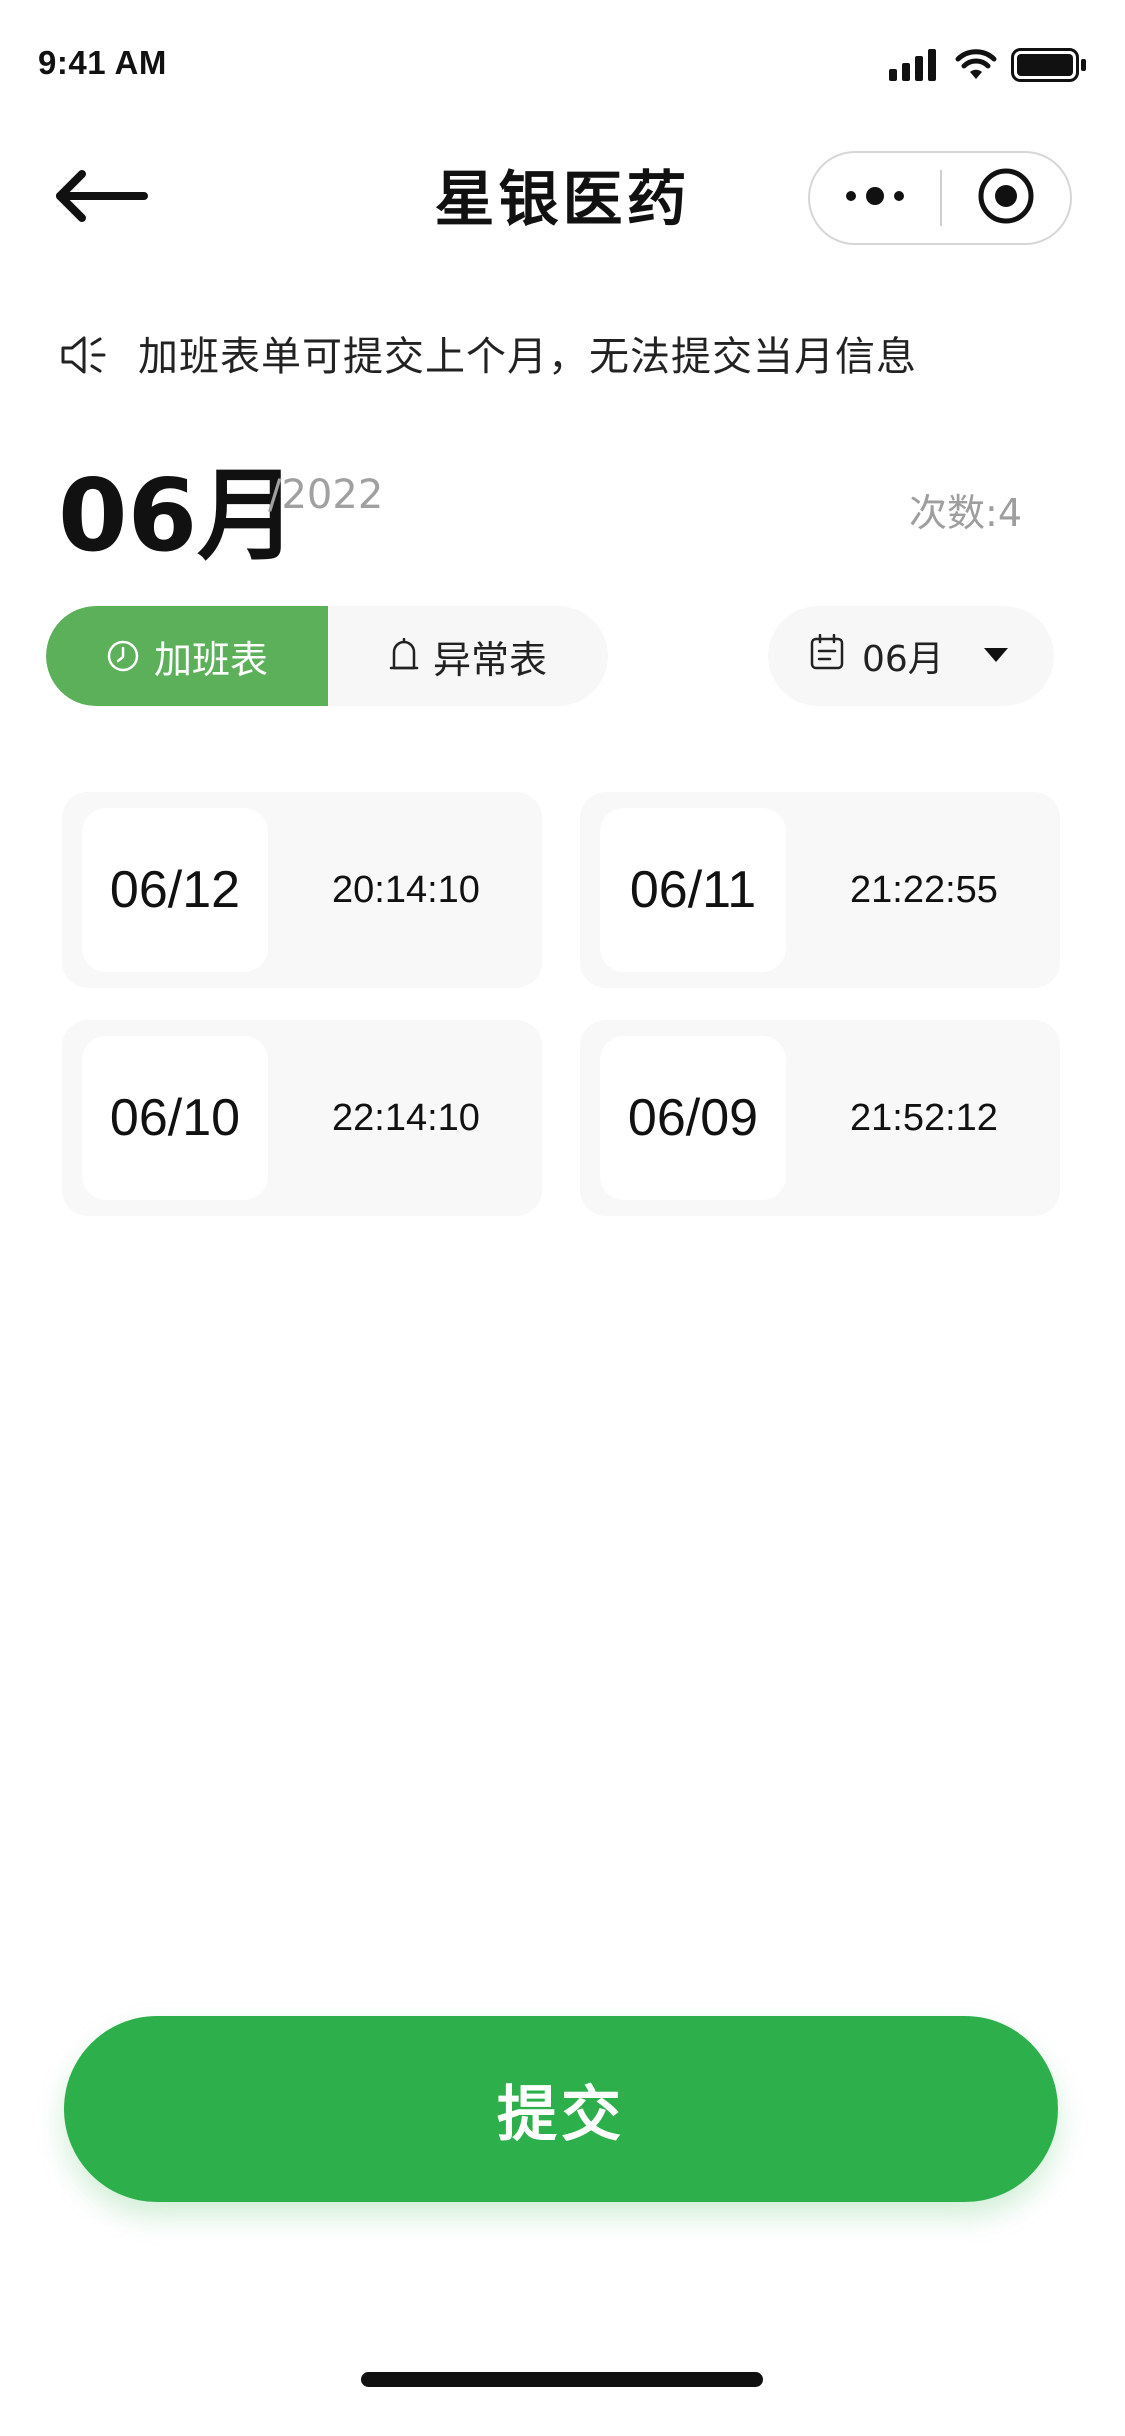 Image resolution: width=1125 pixels, height=2436 pixels. I want to click on speaker-icon, so click(84, 357).